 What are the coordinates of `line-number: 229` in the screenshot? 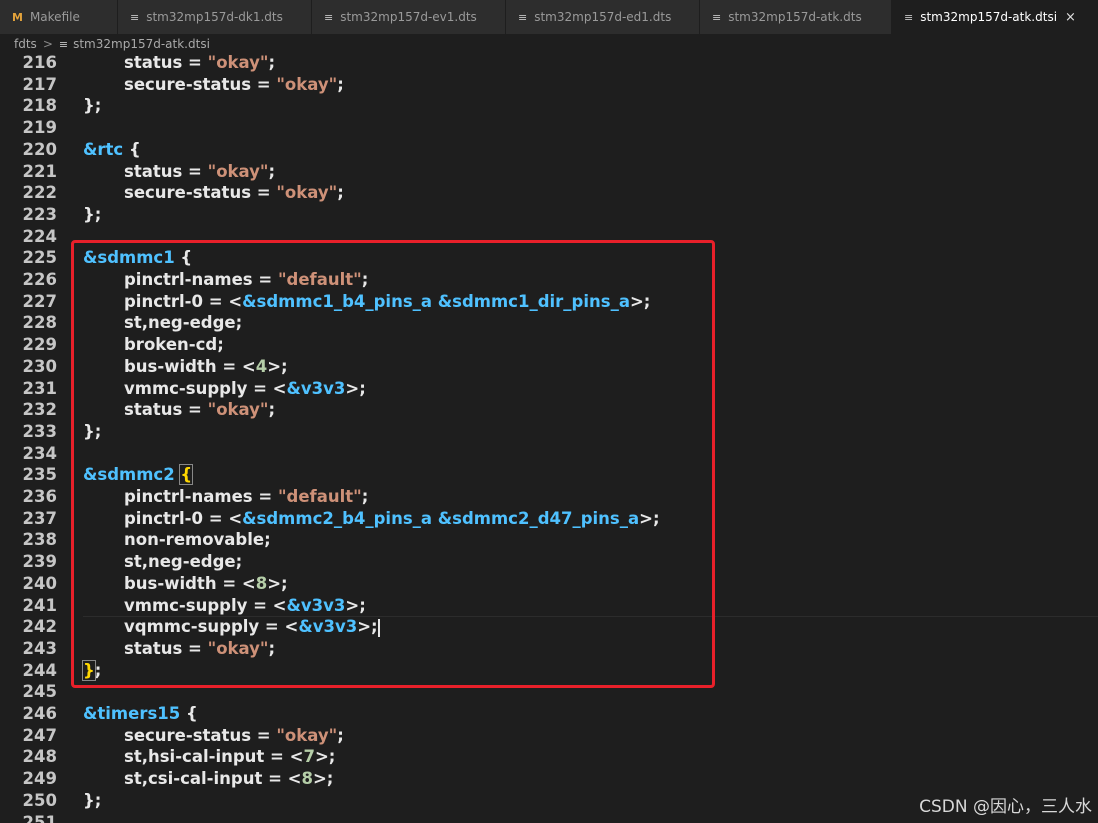 It's located at (39, 345).